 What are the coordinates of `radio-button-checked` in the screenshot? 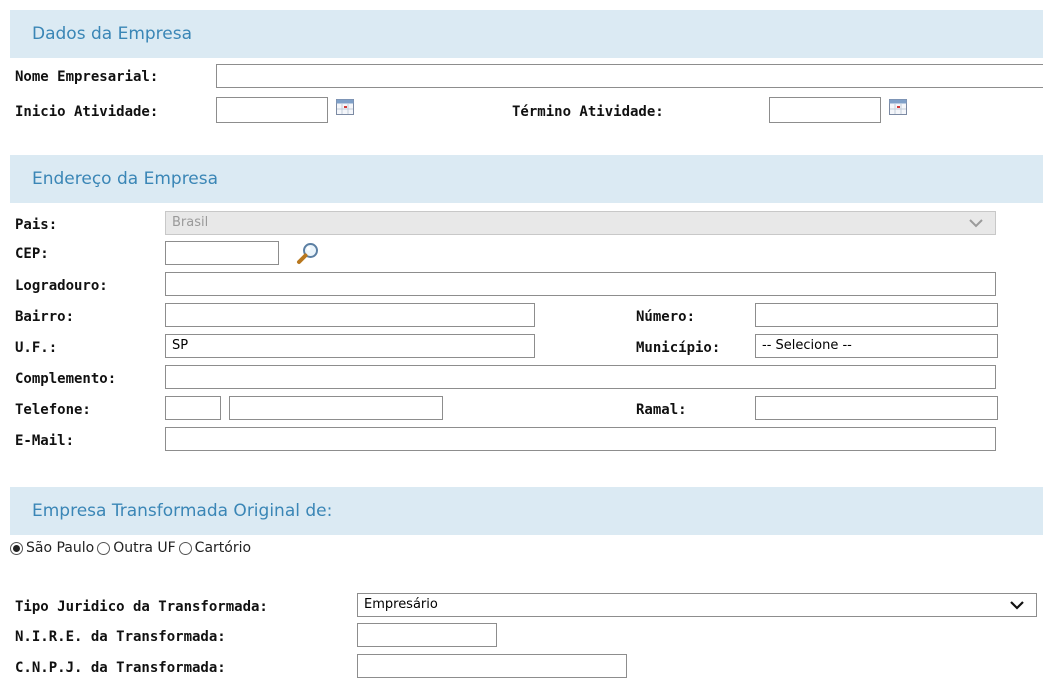 It's located at (16, 548).